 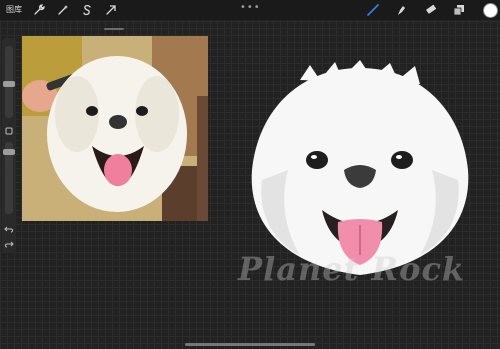 I want to click on redo-icon, so click(x=9, y=244).